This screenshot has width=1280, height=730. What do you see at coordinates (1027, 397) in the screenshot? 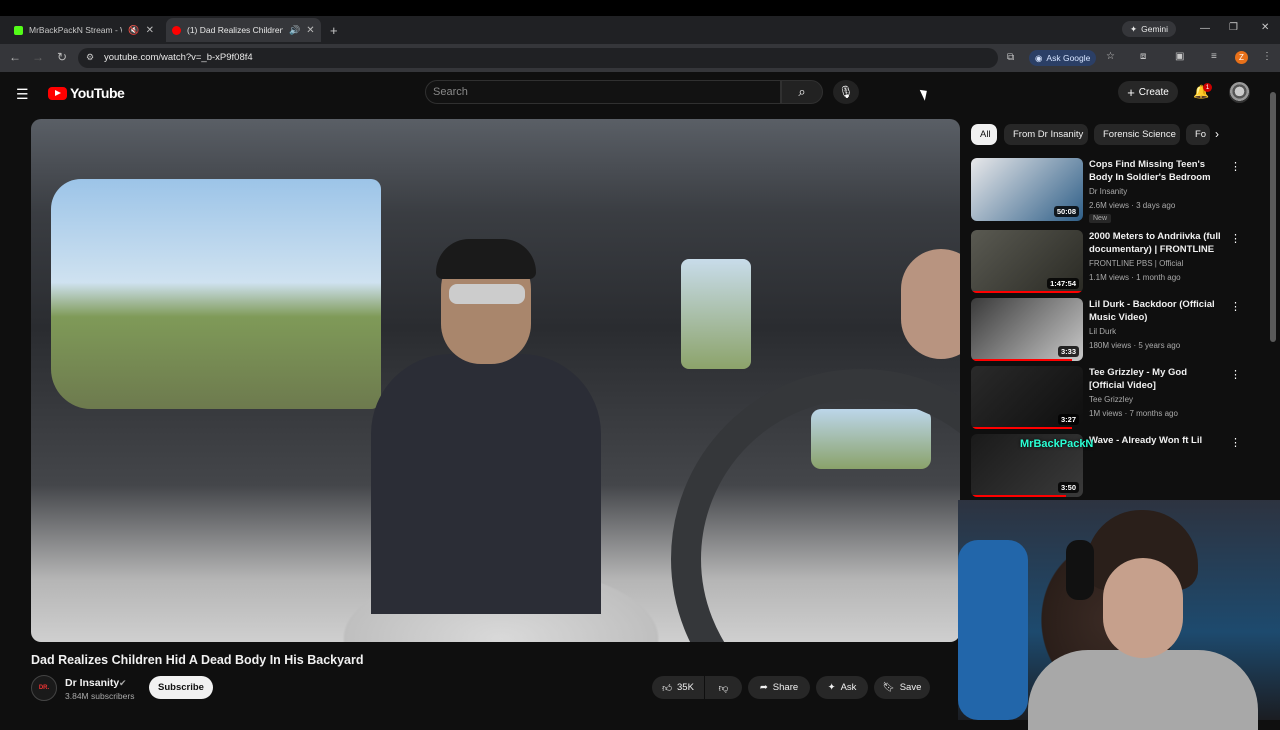
I see `video-thumbnail: 3:27` at bounding box center [1027, 397].